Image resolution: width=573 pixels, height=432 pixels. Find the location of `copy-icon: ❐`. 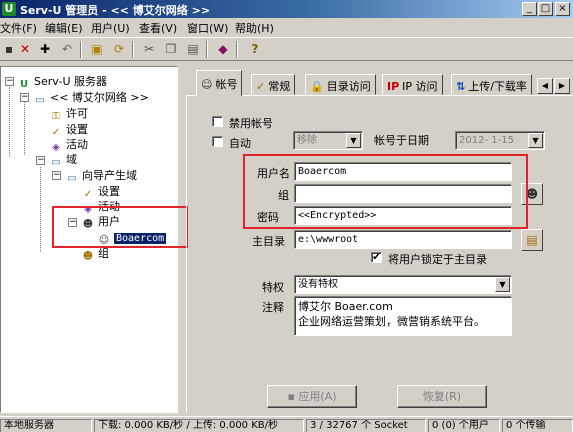

copy-icon: ❐ is located at coordinates (171, 49).